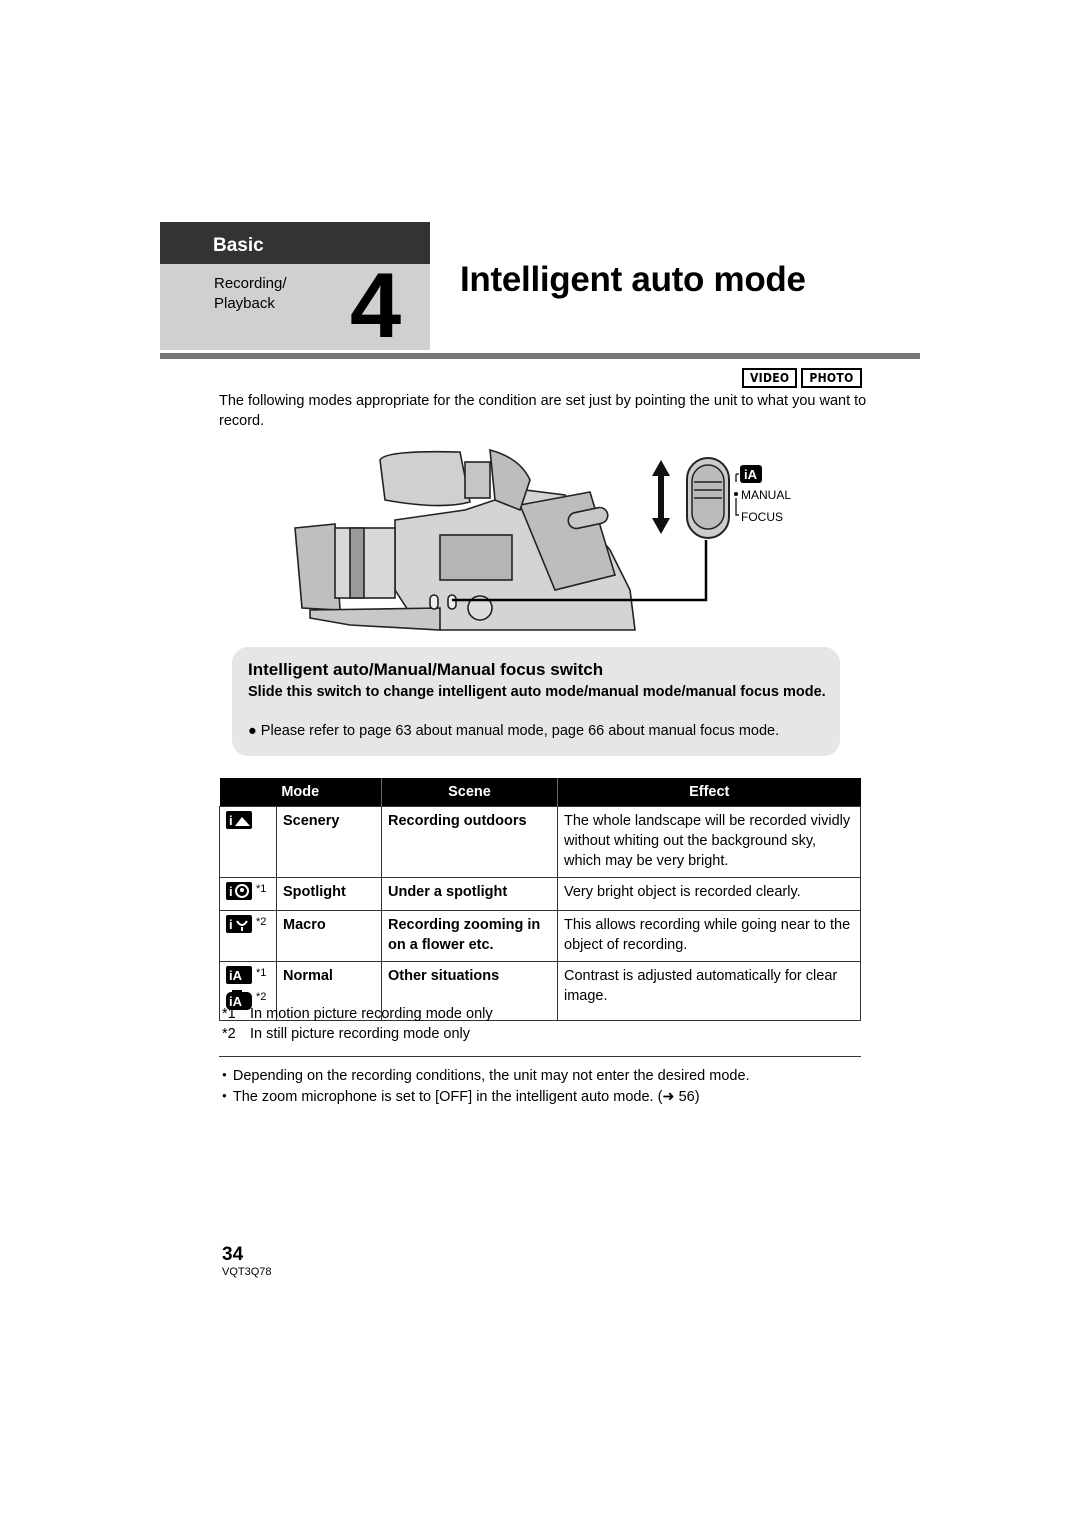 Image resolution: width=1080 pixels, height=1526 pixels. Describe the element at coordinates (831, 378) in the screenshot. I see `photo-badge: PHOTO` at that location.